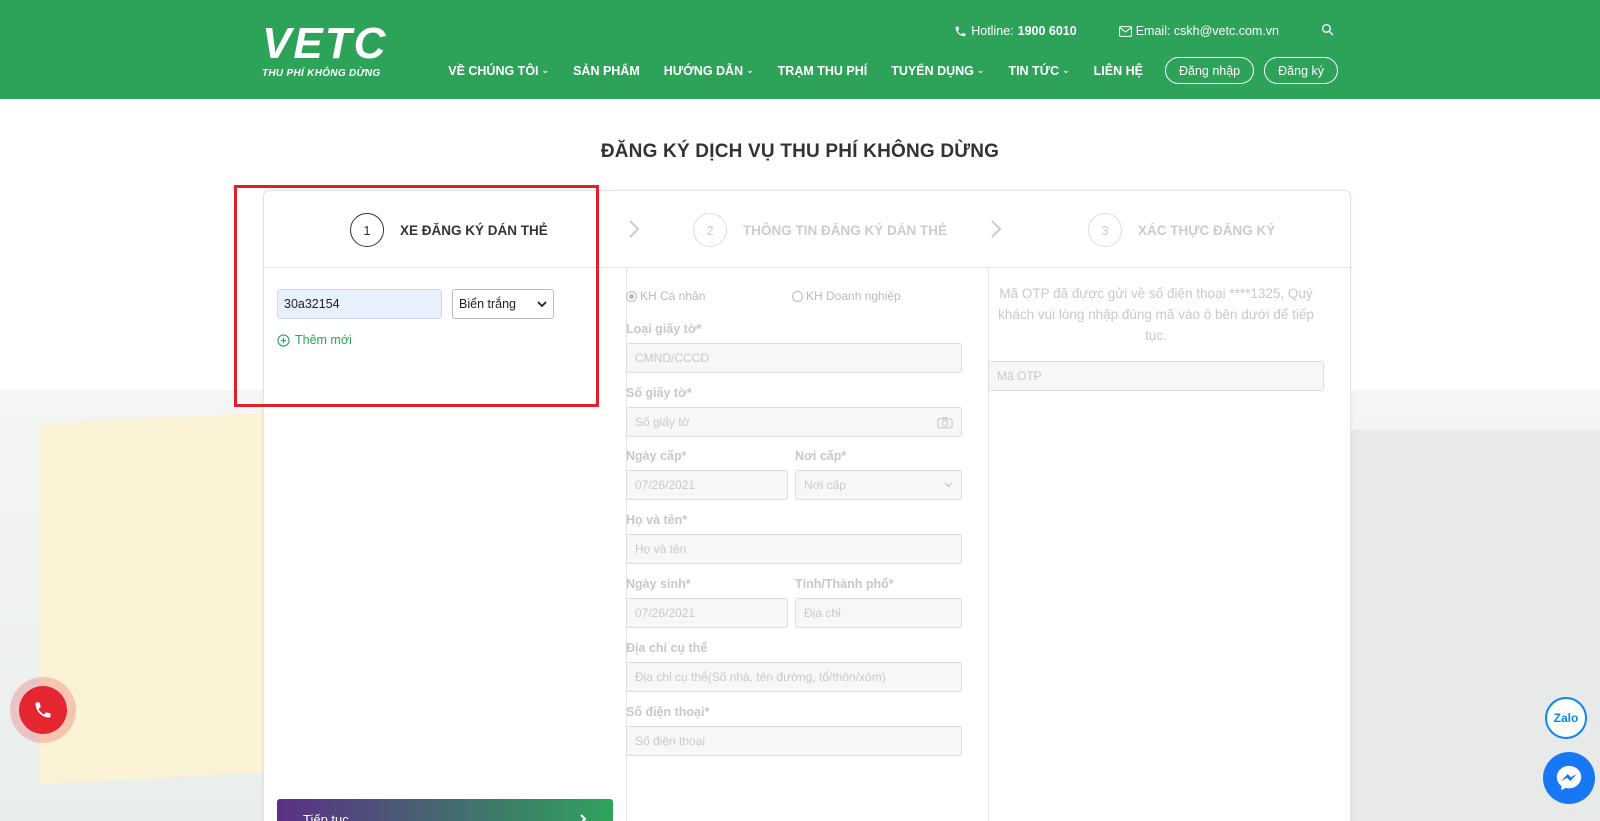 The image size is (1600, 821). Describe the element at coordinates (445, 810) in the screenshot. I see `continue-button: Tiếp tục` at that location.